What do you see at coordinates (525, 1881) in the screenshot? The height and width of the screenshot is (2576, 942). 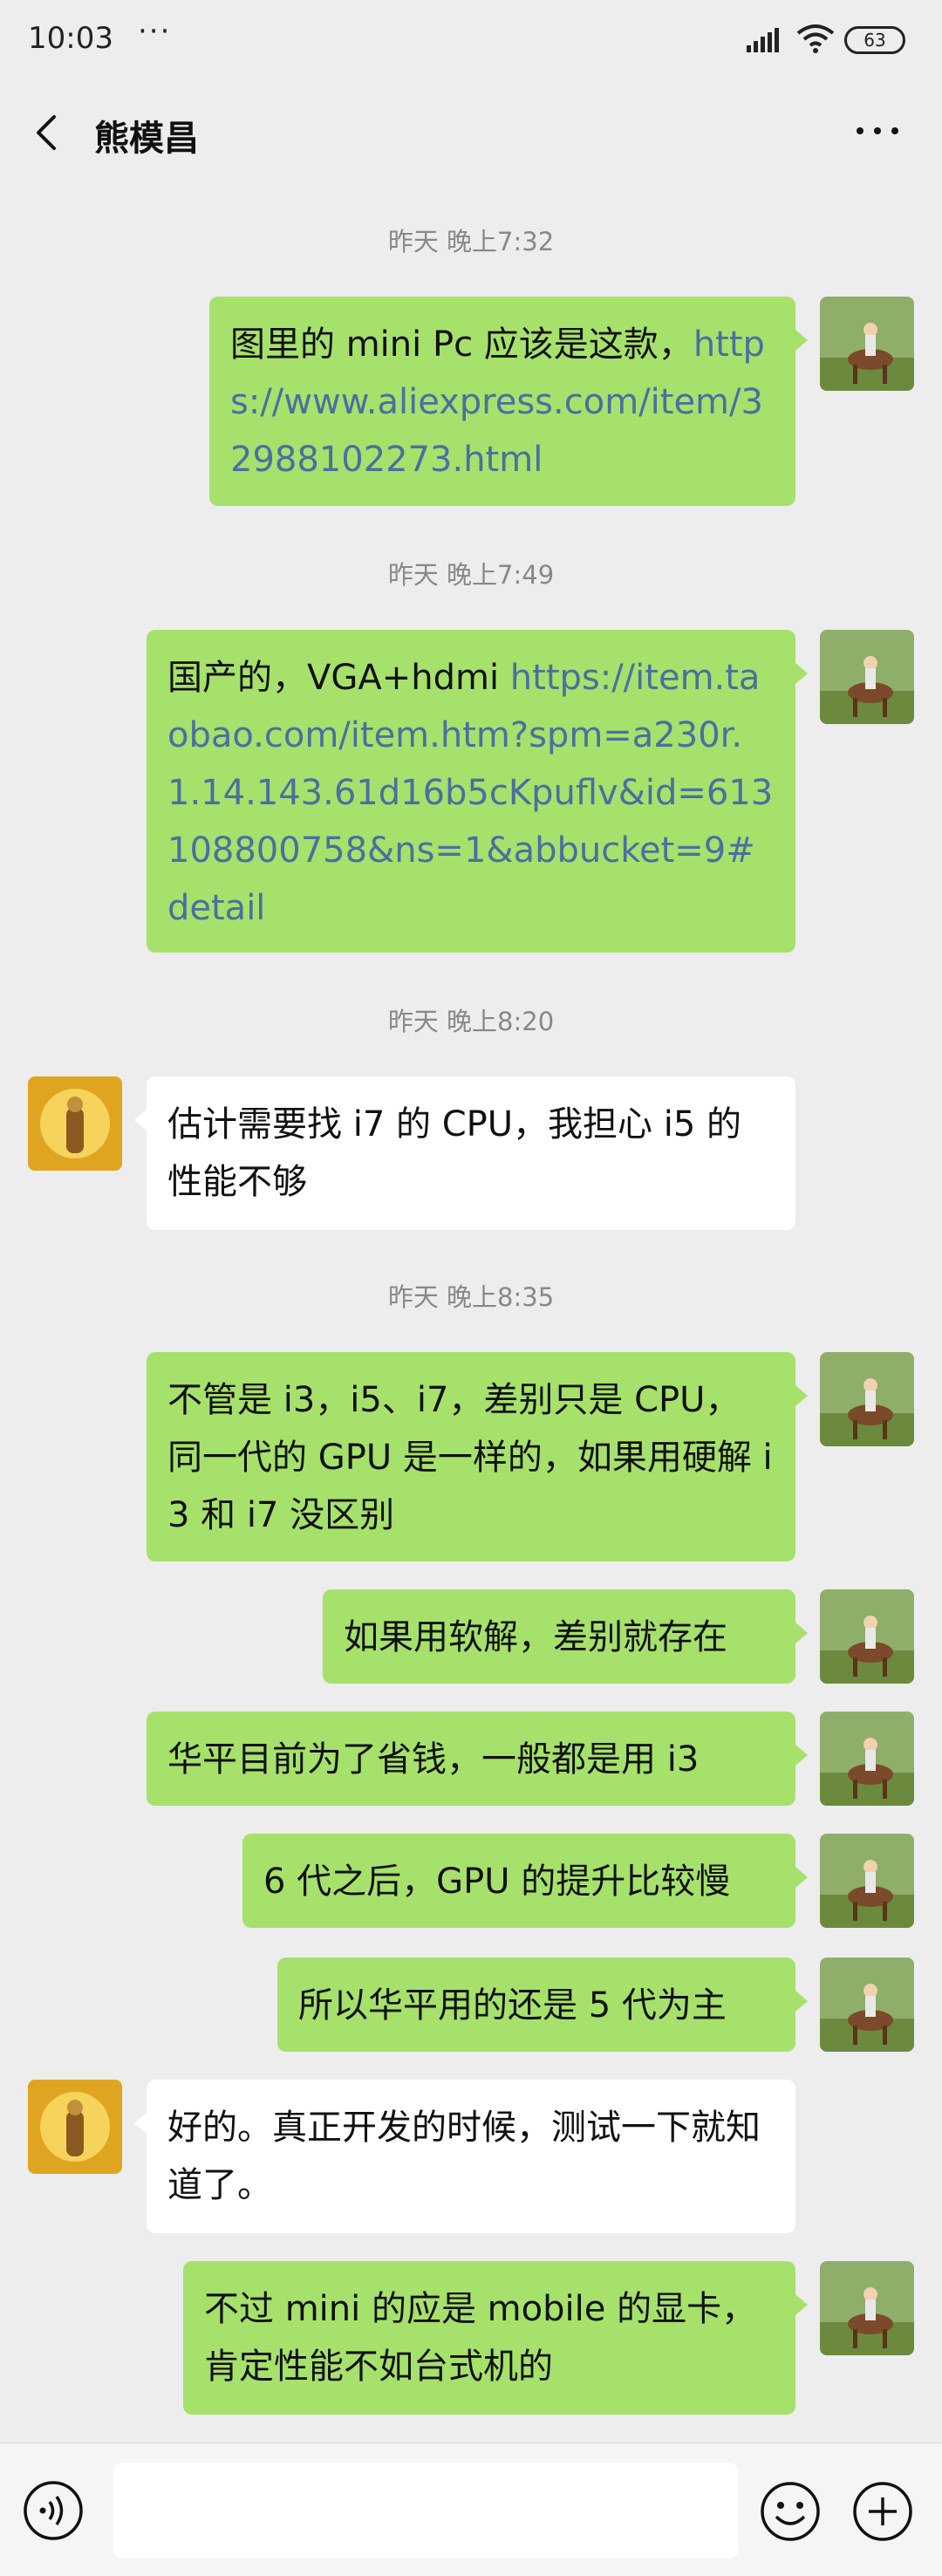 I see `message-bubble: 6 代之后，GPU 的提升比较慢` at bounding box center [525, 1881].